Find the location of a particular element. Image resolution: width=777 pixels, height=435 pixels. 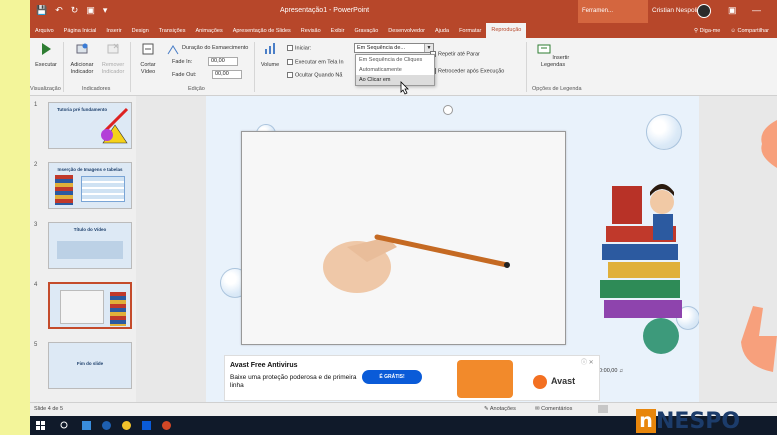

remove-bookmark-icon is located at coordinates (113, 48).